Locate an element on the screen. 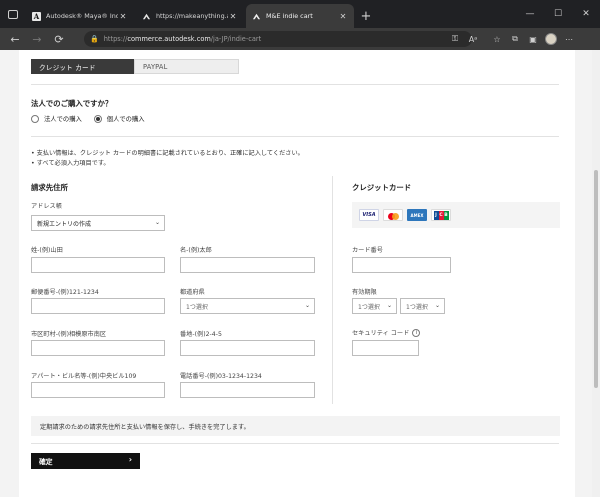 Image resolution: width=600 pixels, height=497 pixels. city-label: 市区町村-(例)相模原市南区 is located at coordinates (69, 334).